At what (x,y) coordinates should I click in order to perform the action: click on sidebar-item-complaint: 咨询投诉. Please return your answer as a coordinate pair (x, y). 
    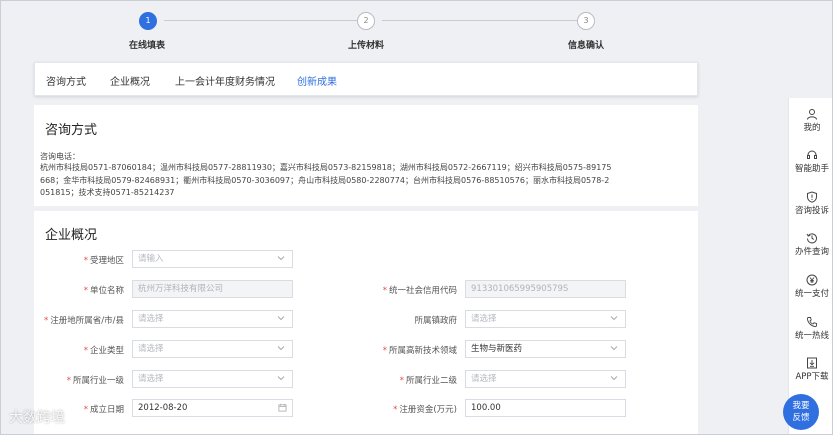
    Looking at the image, I should click on (810, 203).